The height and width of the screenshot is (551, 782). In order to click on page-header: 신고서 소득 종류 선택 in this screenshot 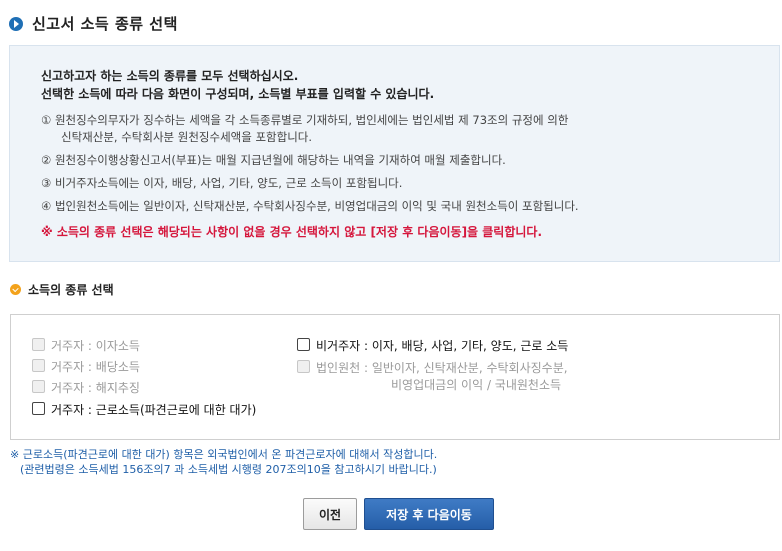, I will do `click(93, 23)`.